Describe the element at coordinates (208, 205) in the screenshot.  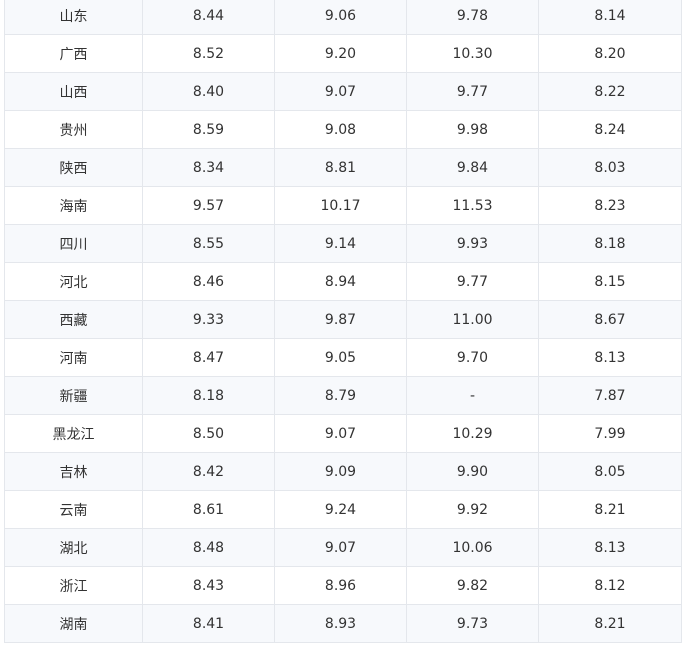
I see `value-cell: 9.57` at that location.